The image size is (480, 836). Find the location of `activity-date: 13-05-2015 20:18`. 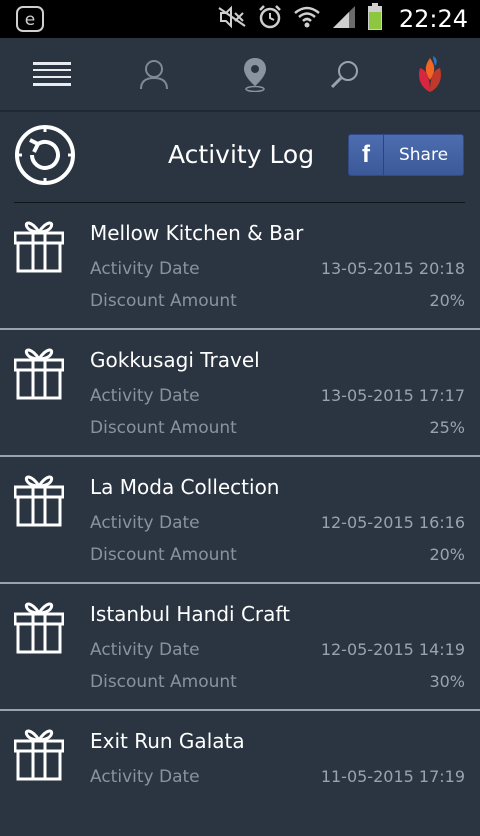

activity-date: 13-05-2015 20:18 is located at coordinates (392, 268).